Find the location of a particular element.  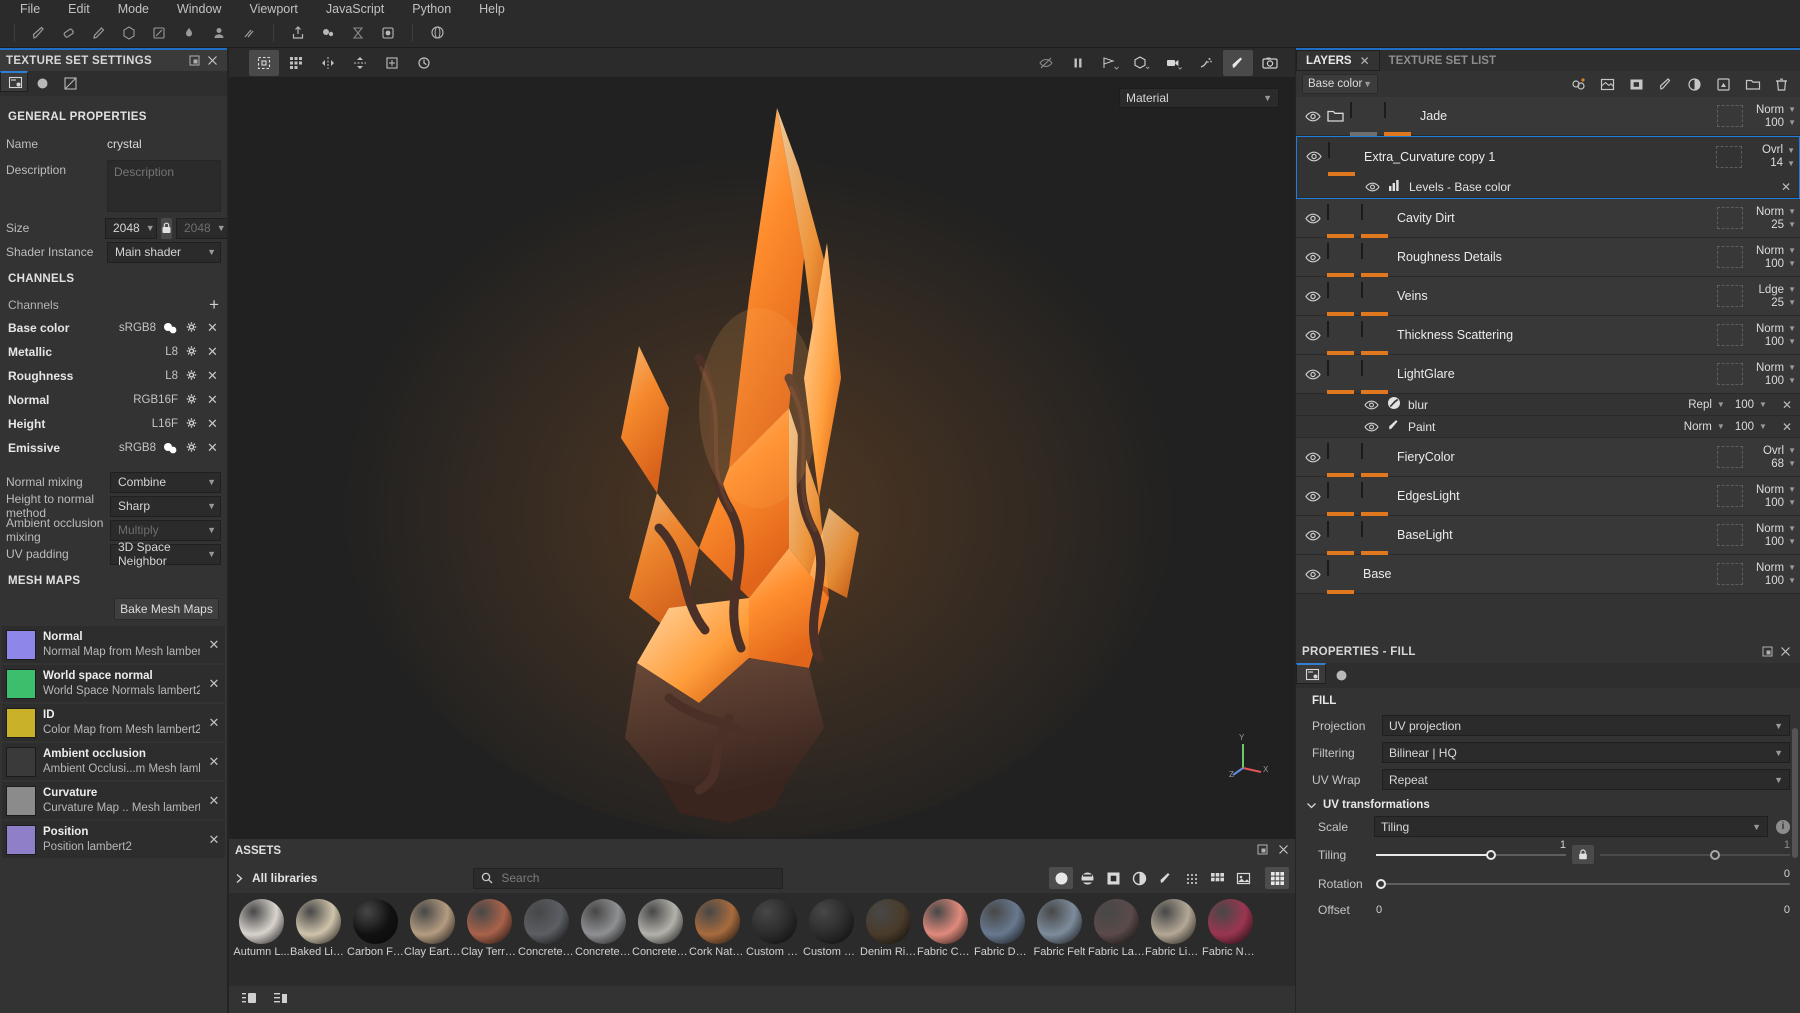

bake-mesh-maps-button: Bake Mesh Maps is located at coordinates (166, 609).